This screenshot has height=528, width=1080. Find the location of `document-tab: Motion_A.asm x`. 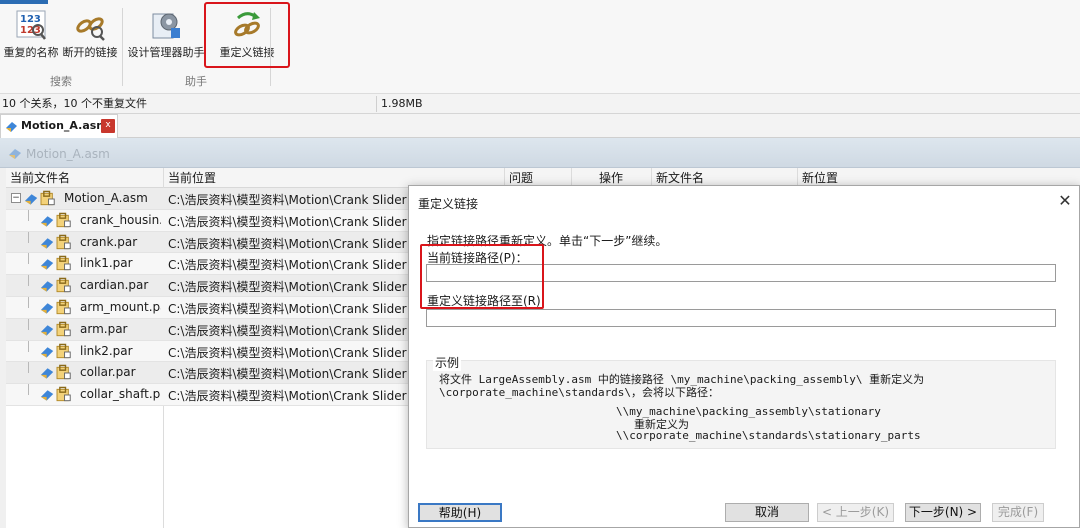

document-tab: Motion_A.asm x is located at coordinates (59, 126).